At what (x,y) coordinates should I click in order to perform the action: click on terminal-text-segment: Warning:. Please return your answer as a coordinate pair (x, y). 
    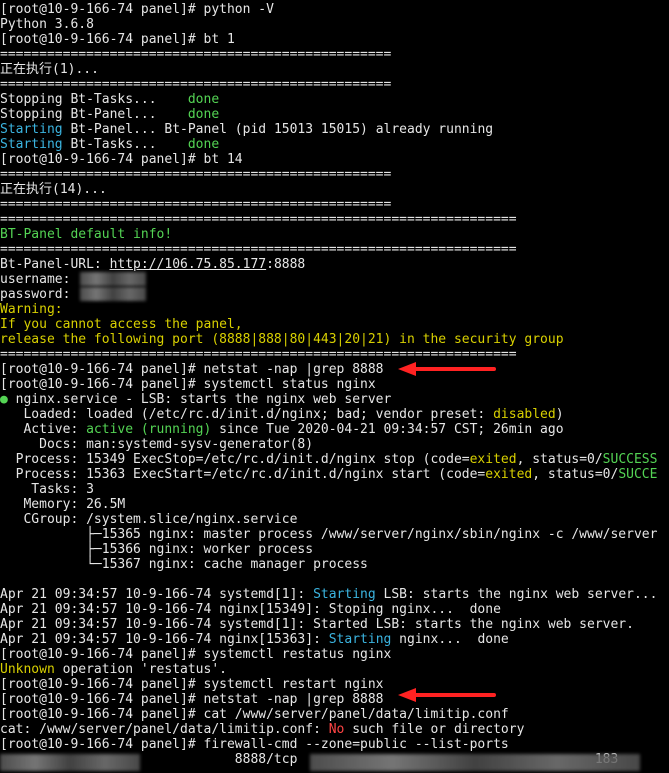
    Looking at the image, I should click on (31, 309).